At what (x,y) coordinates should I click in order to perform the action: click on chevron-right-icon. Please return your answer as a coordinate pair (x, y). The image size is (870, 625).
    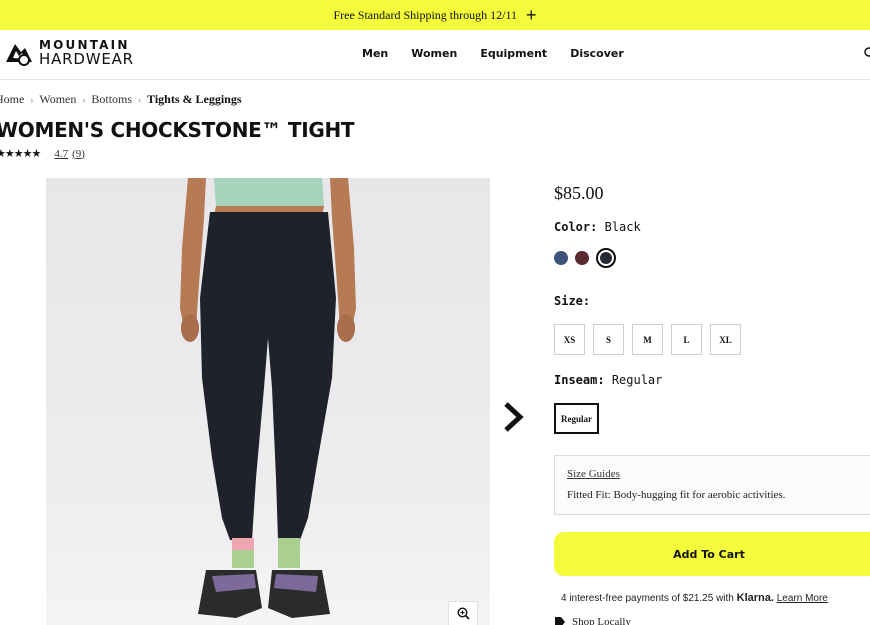
    Looking at the image, I should click on (514, 417).